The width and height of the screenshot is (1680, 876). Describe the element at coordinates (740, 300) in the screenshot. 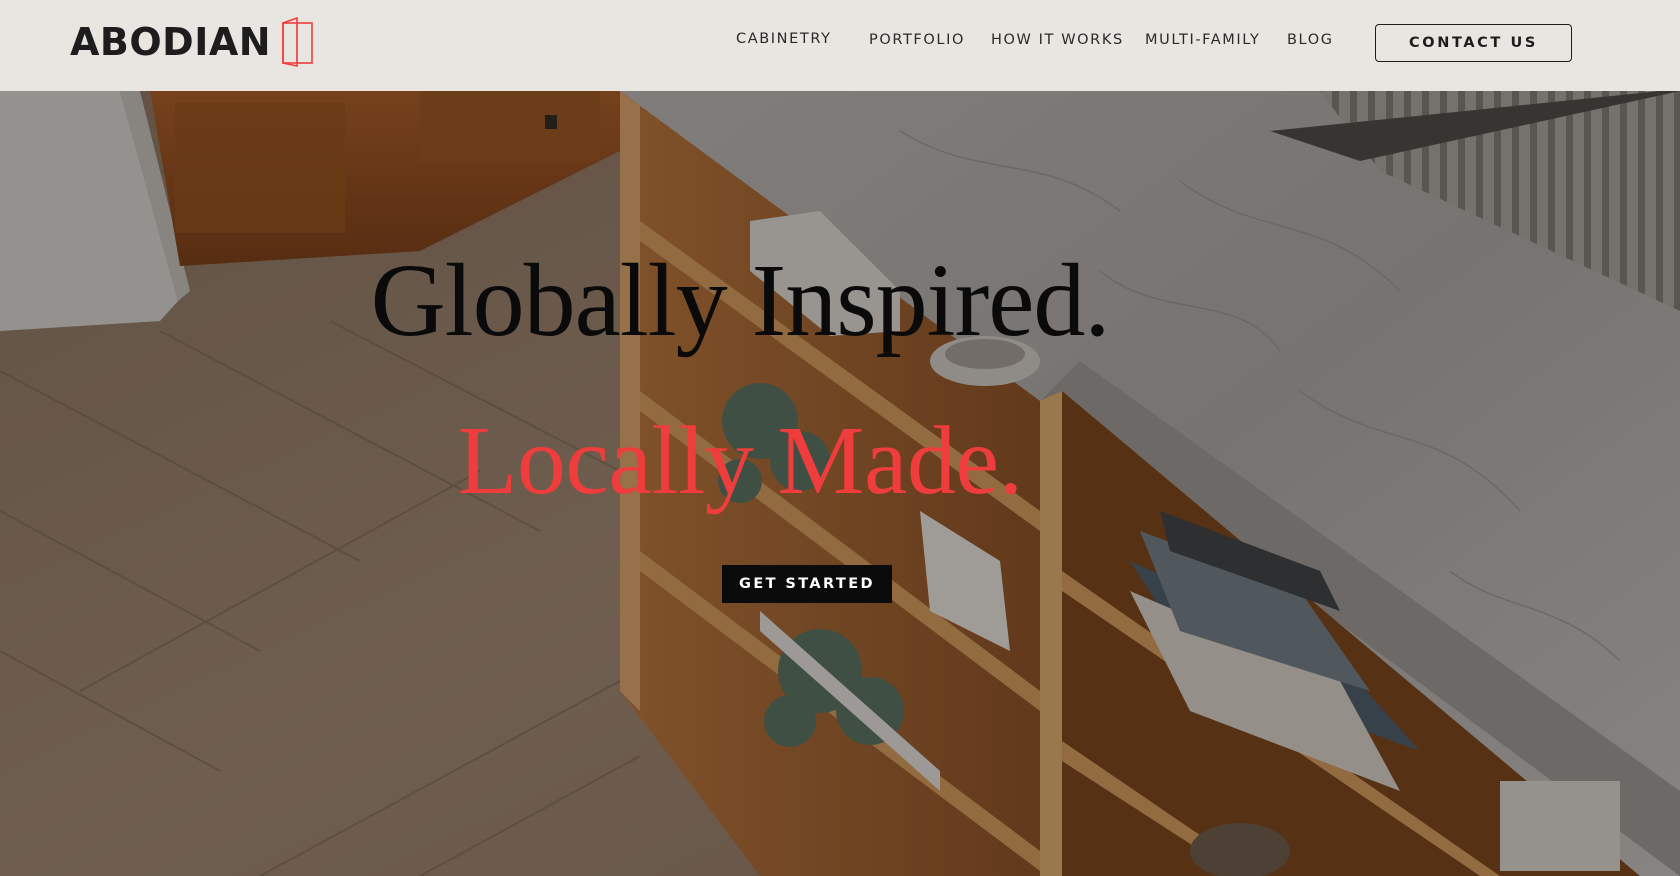

I see `hero-headline-line1: Globally Inspired.` at that location.